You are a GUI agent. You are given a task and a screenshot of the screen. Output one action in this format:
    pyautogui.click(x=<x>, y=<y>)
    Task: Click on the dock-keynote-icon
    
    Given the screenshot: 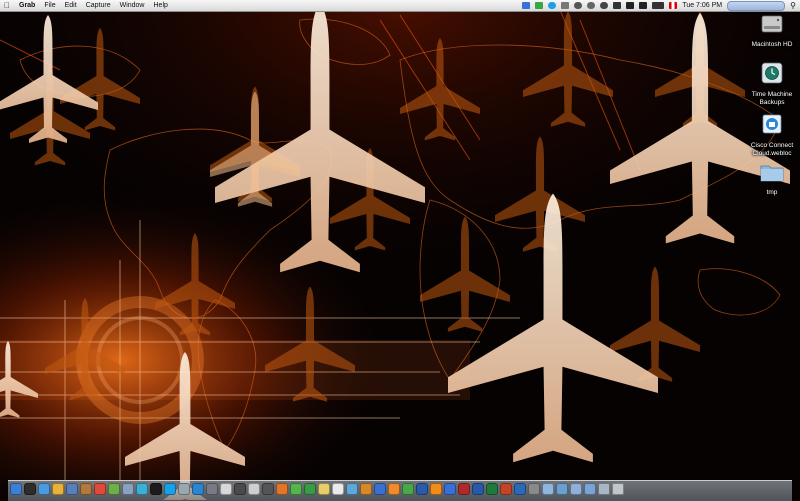 What is the action you would take?
    pyautogui.click(x=380, y=489)
    